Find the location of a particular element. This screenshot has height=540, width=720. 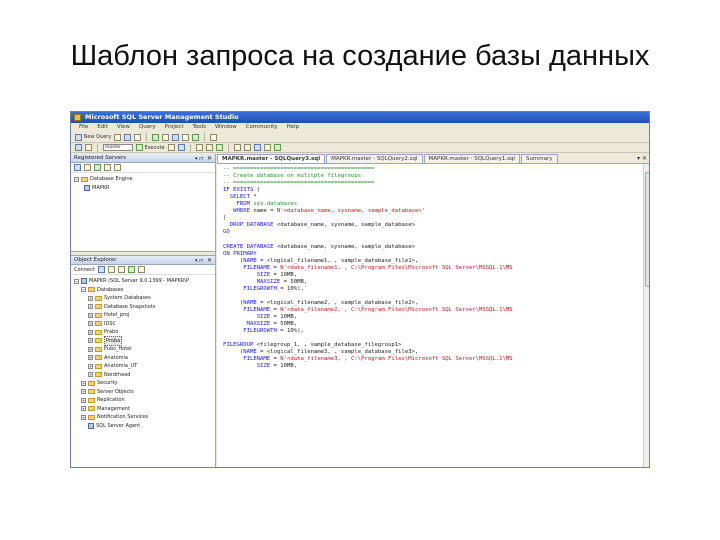

outdent-icon is located at coordinates (267, 147).